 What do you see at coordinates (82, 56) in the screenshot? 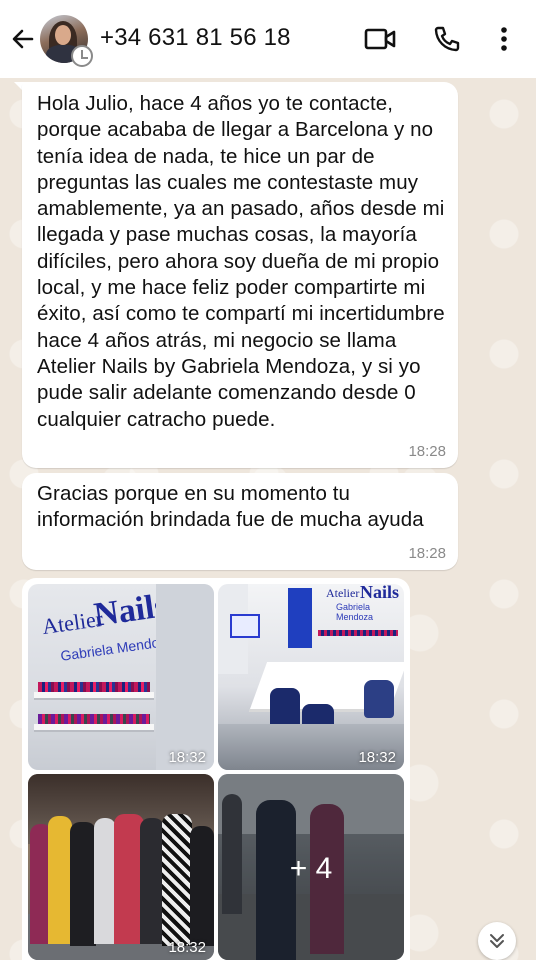
I see `status-clock-icon` at bounding box center [82, 56].